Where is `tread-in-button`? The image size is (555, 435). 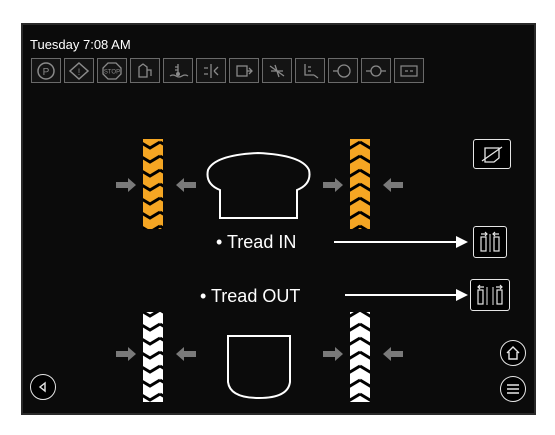
tread-in-button is located at coordinates (490, 242).